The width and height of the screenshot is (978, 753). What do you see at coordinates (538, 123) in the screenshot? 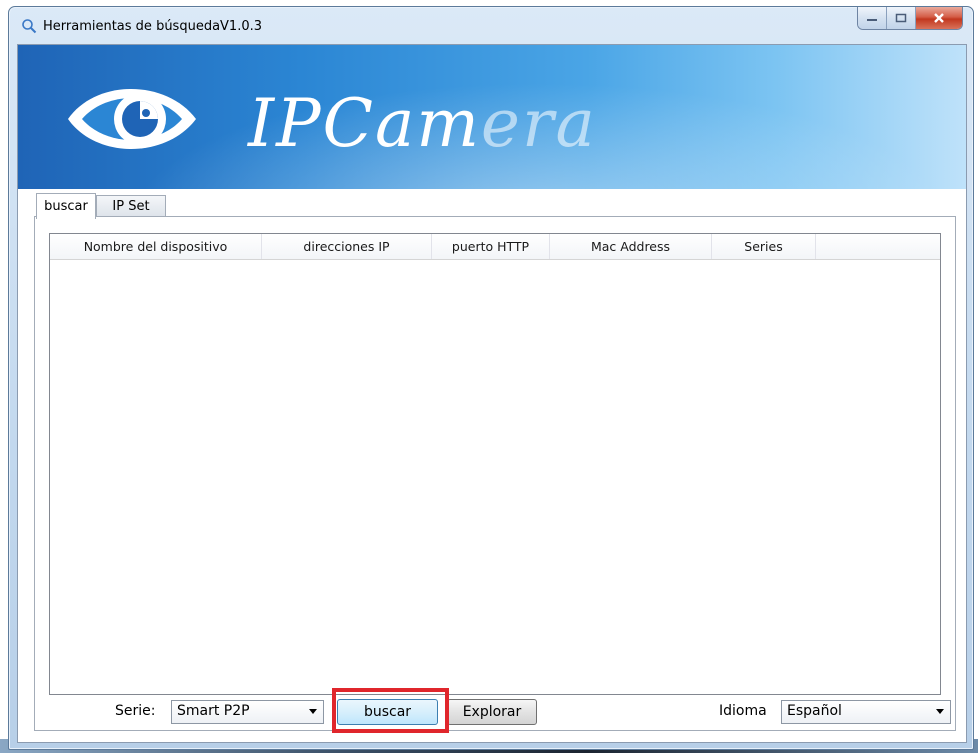
I see `banner-title-faded: era` at bounding box center [538, 123].